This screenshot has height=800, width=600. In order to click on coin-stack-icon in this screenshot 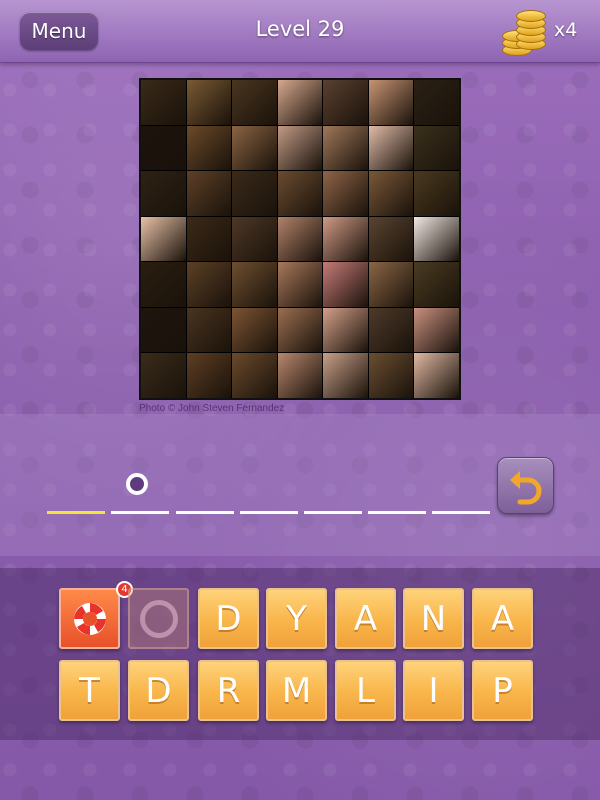, I will do `click(525, 32)`.